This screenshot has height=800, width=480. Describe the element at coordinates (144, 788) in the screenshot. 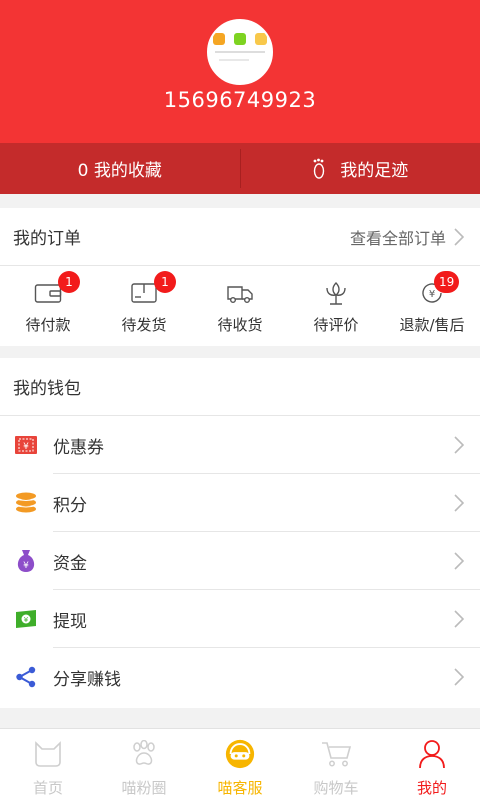

I see `tab-label: 喵粉圈` at that location.